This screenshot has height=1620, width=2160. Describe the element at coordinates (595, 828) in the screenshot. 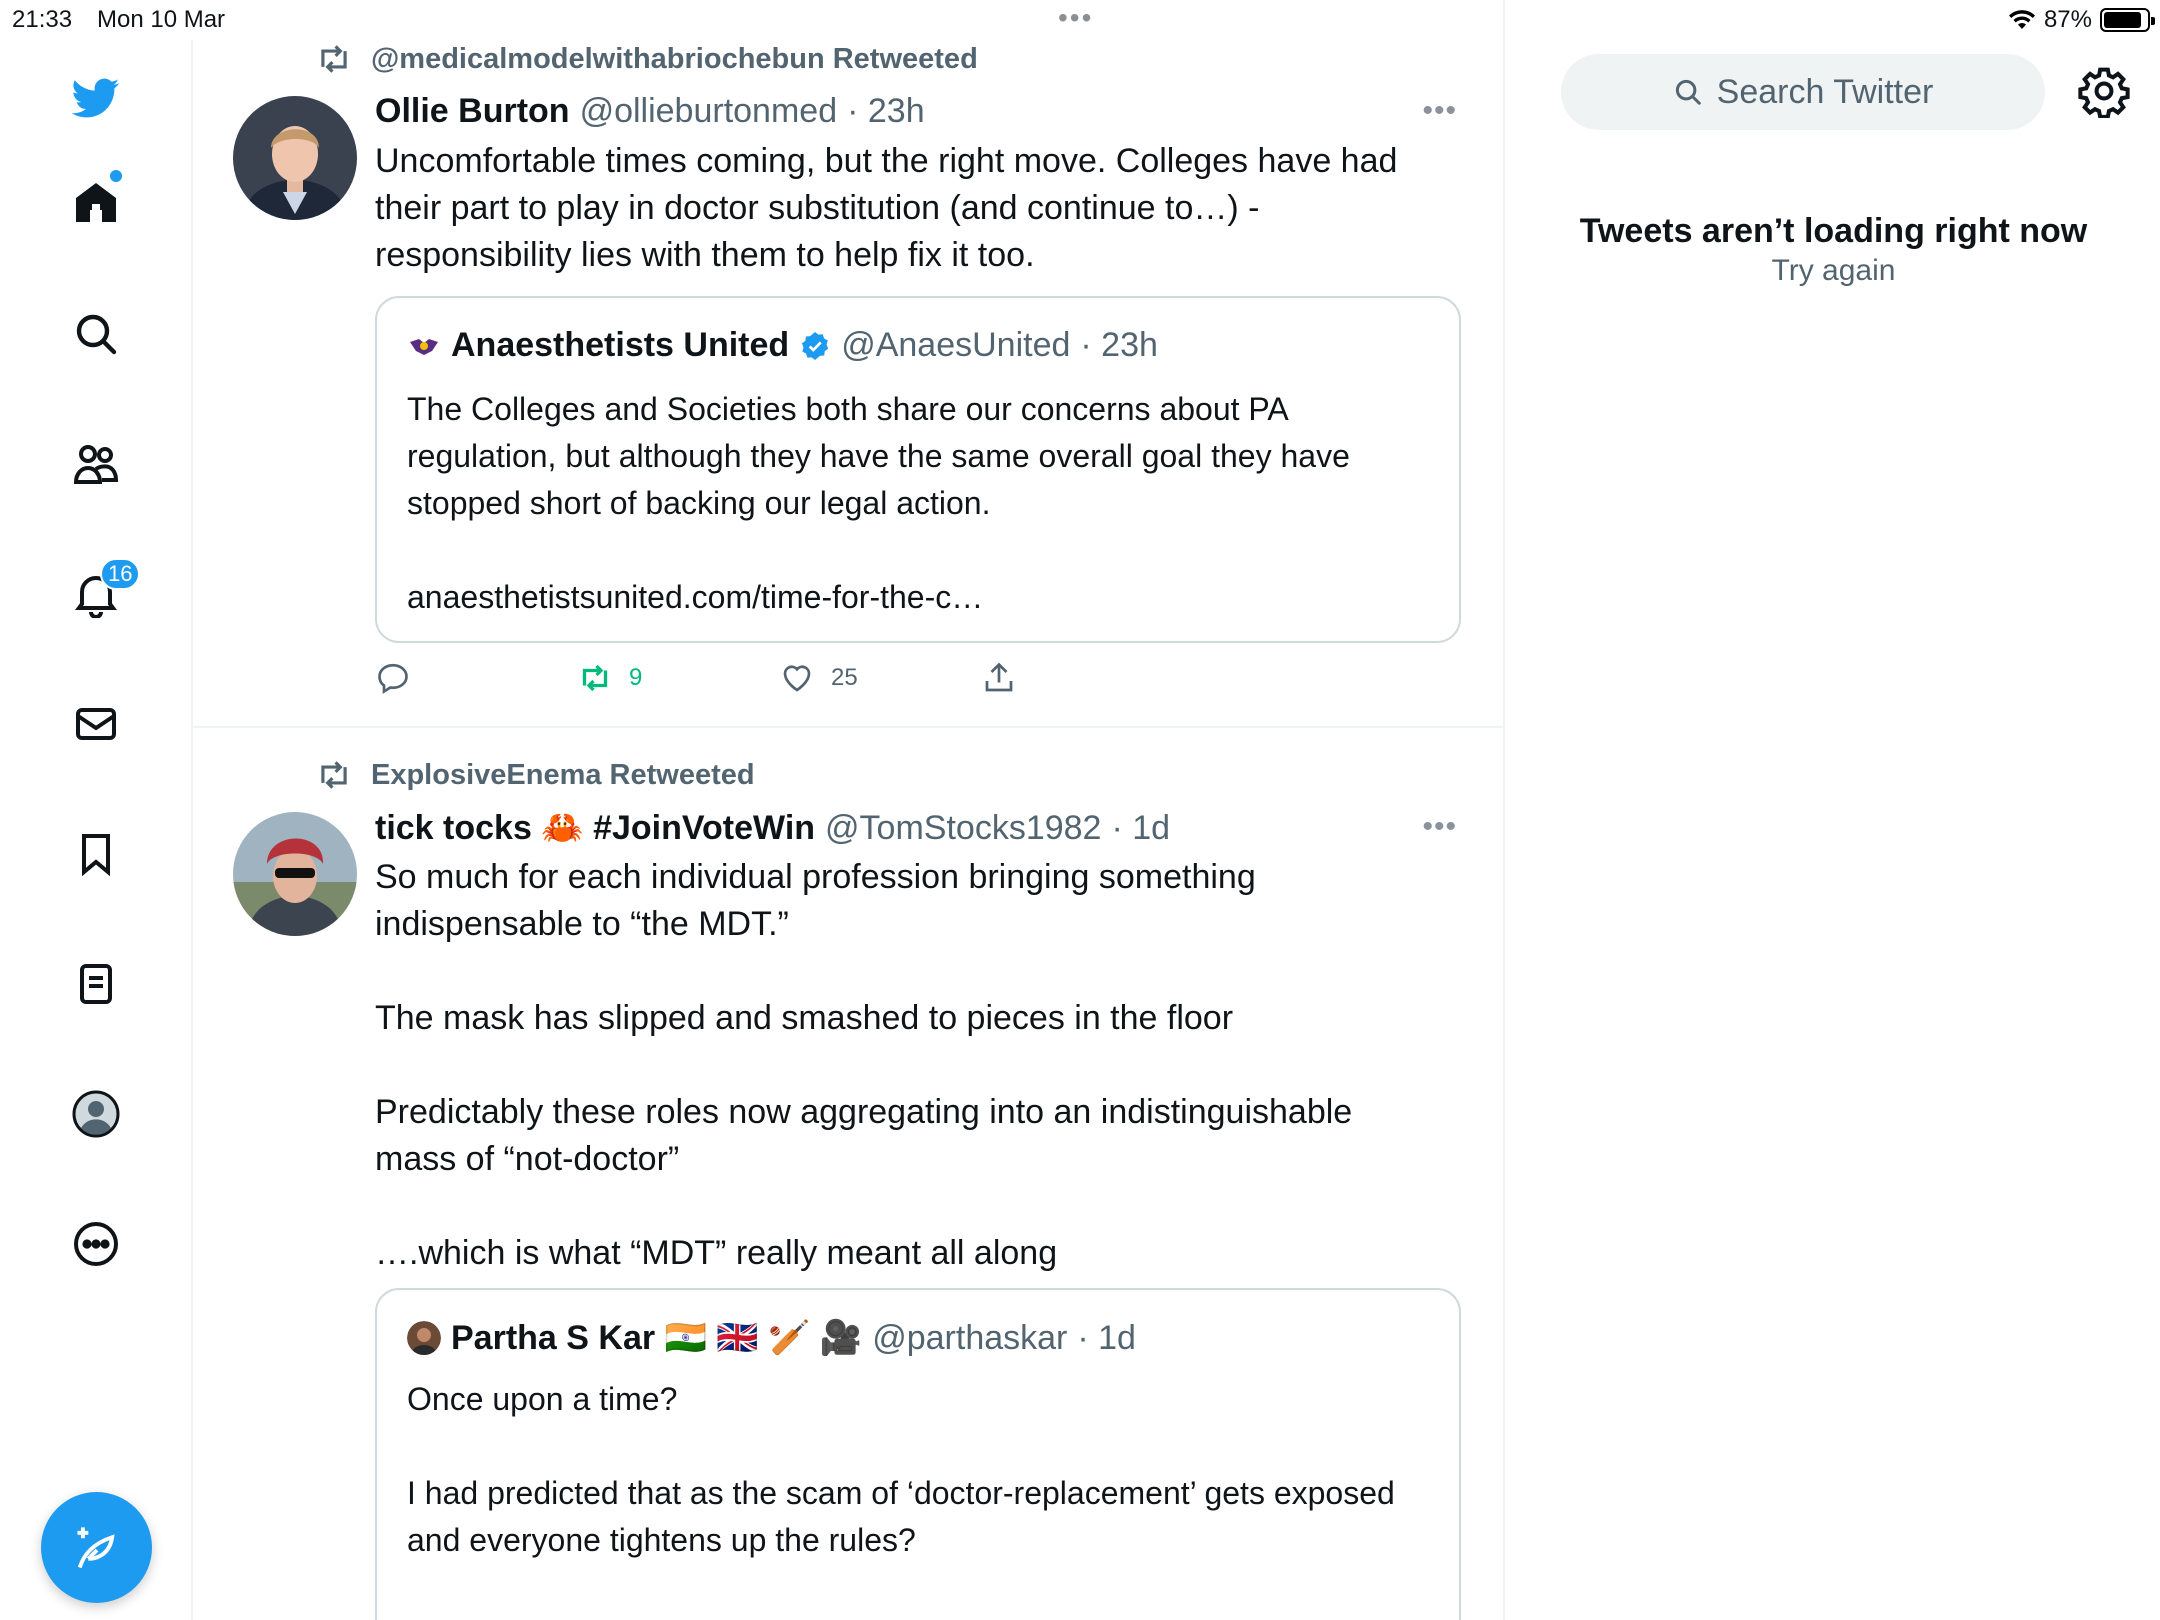

I see `author-name: tick tocks 🦀 #JoinVoteWin` at that location.